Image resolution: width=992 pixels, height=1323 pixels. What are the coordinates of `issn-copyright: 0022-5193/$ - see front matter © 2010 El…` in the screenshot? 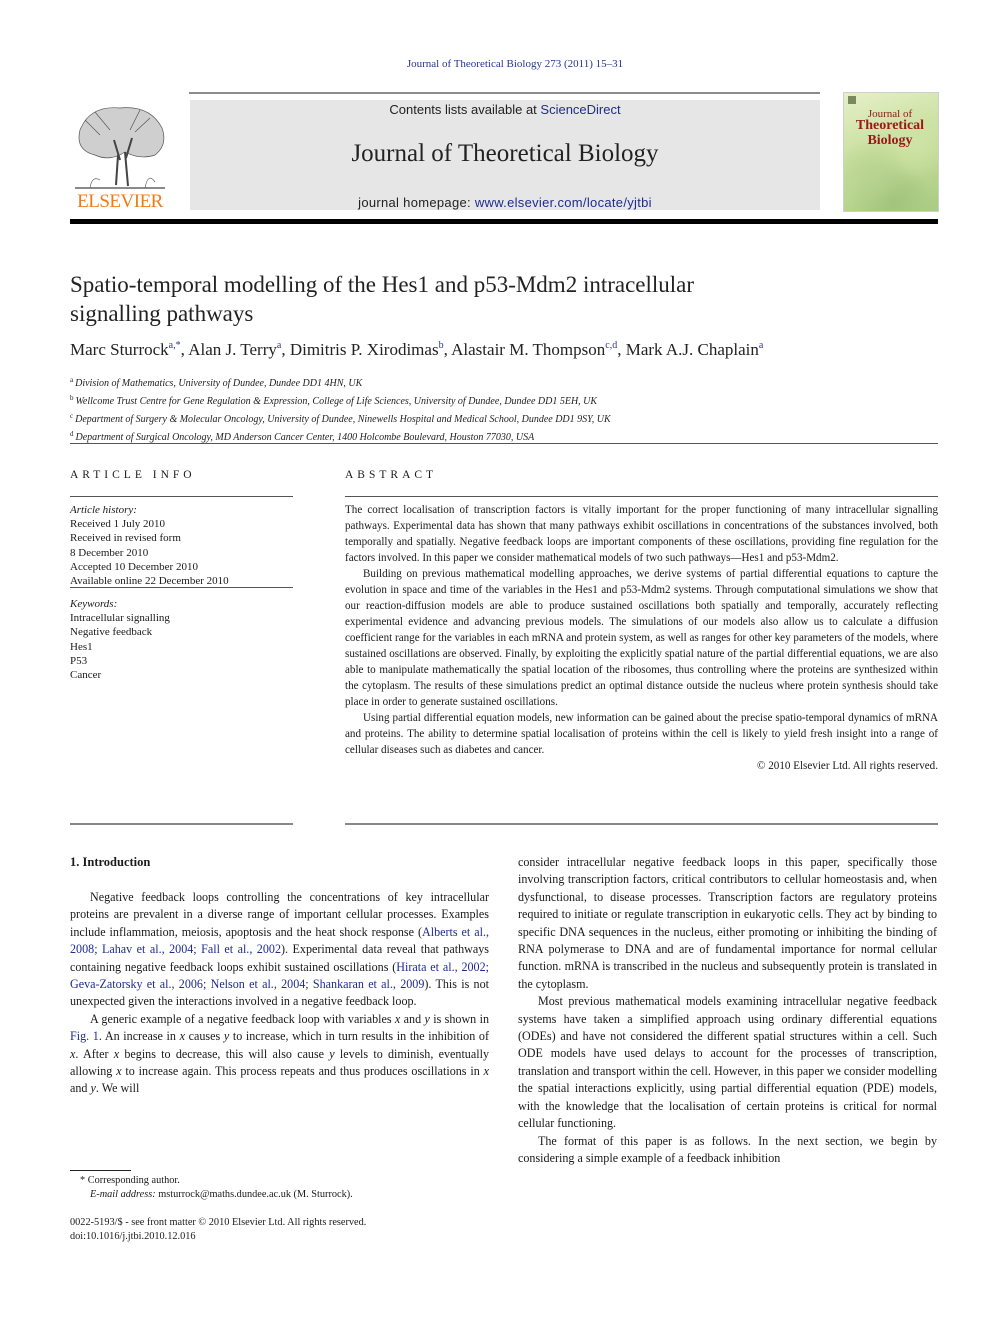 It's located at (218, 1222).